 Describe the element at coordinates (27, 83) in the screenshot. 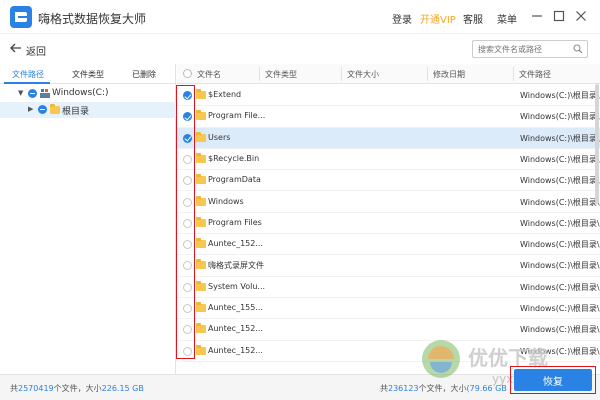

I see `active-tab-indicator` at that location.